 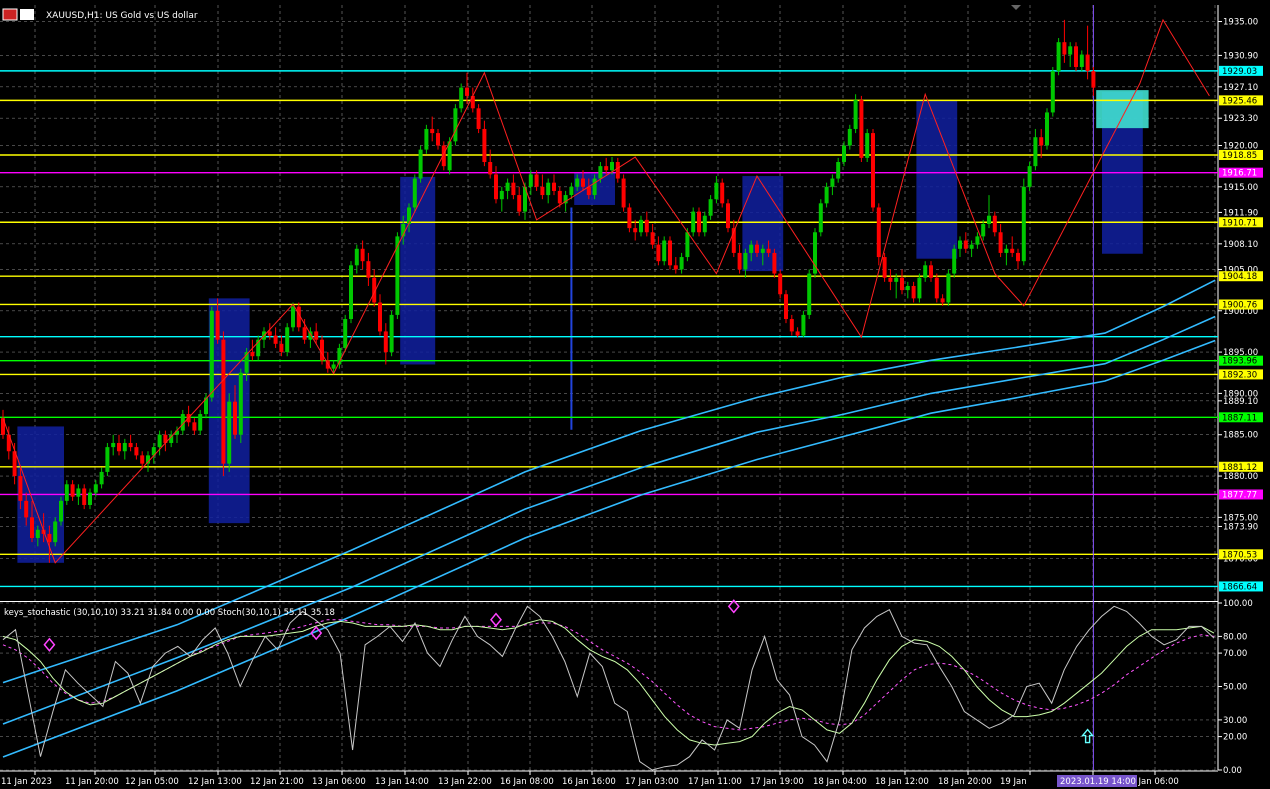 I want to click on time-label-6: 13 Jan 14:00, so click(x=402, y=782).